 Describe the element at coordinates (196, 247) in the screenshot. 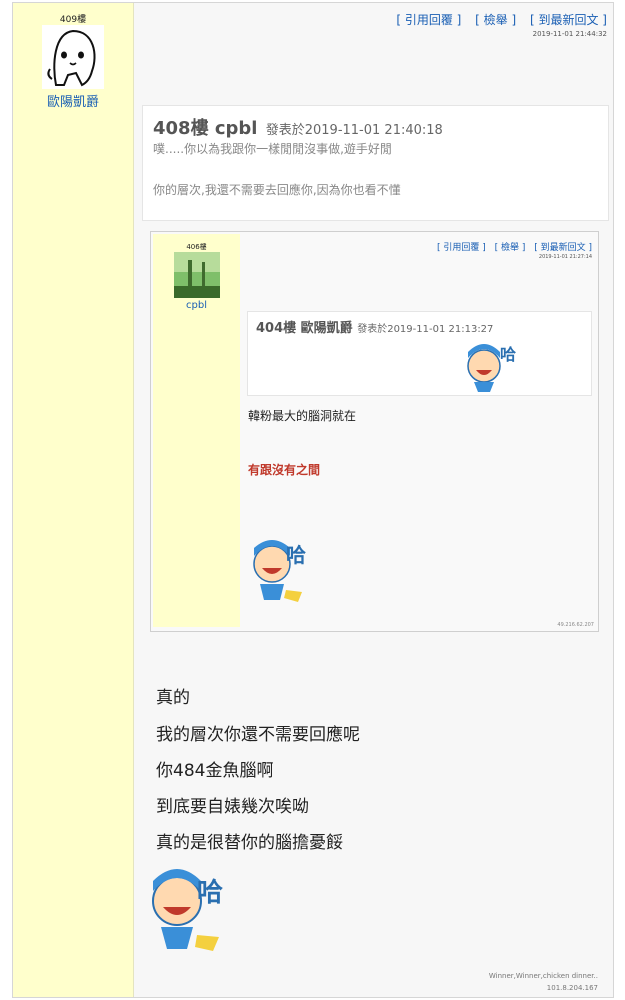

I see `embedded-floor-number: 406樓` at that location.